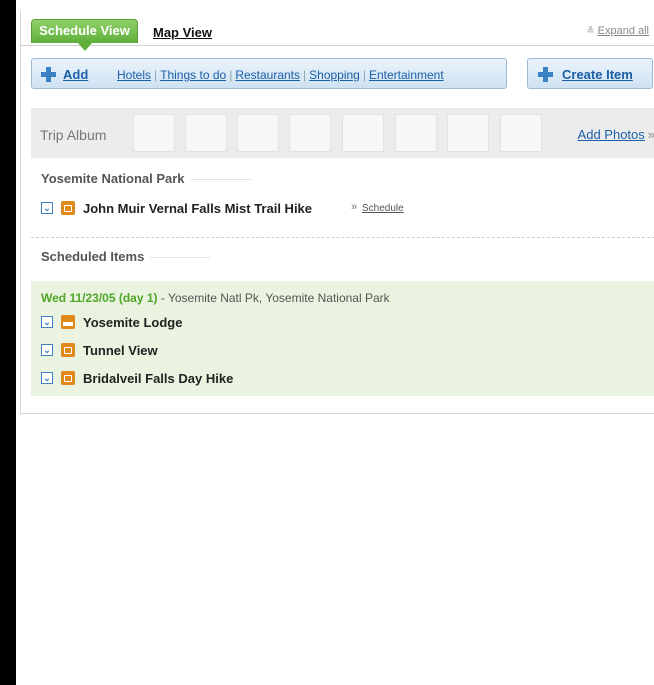  Describe the element at coordinates (73, 135) in the screenshot. I see `trip-album-title: Trip Album` at that location.